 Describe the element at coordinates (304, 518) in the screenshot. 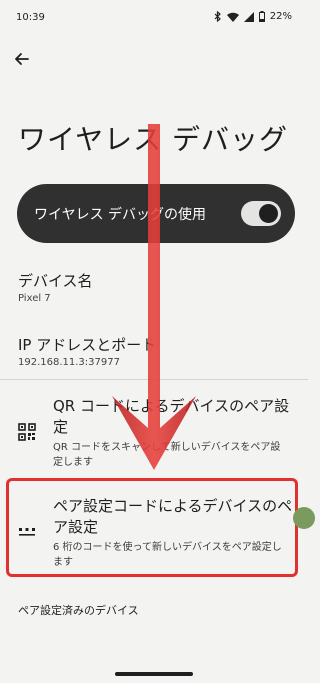

I see `edge-circle-icon` at that location.